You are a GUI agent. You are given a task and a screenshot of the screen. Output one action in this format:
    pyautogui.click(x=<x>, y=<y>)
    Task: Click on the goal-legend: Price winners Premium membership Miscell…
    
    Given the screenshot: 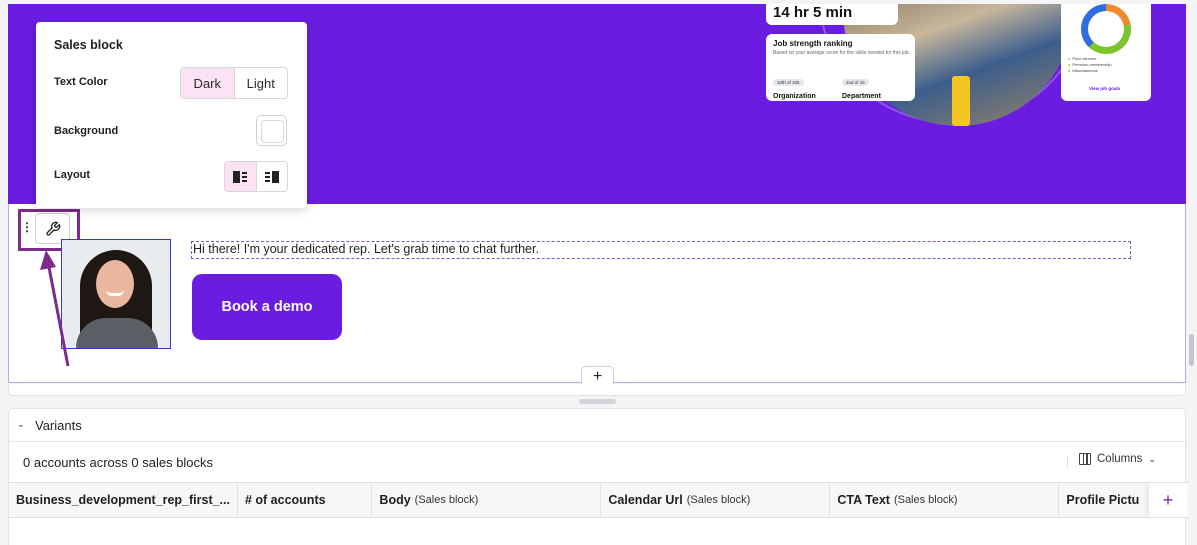 What is the action you would take?
    pyautogui.click(x=1090, y=65)
    